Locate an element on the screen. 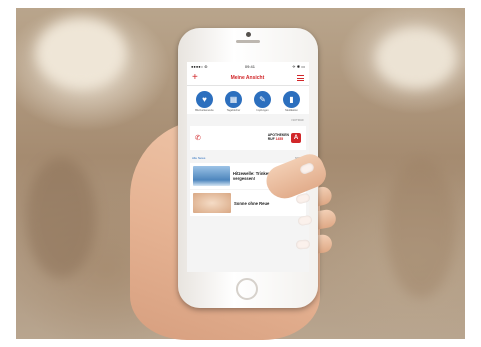  status-time: 09:41 is located at coordinates (249, 66).